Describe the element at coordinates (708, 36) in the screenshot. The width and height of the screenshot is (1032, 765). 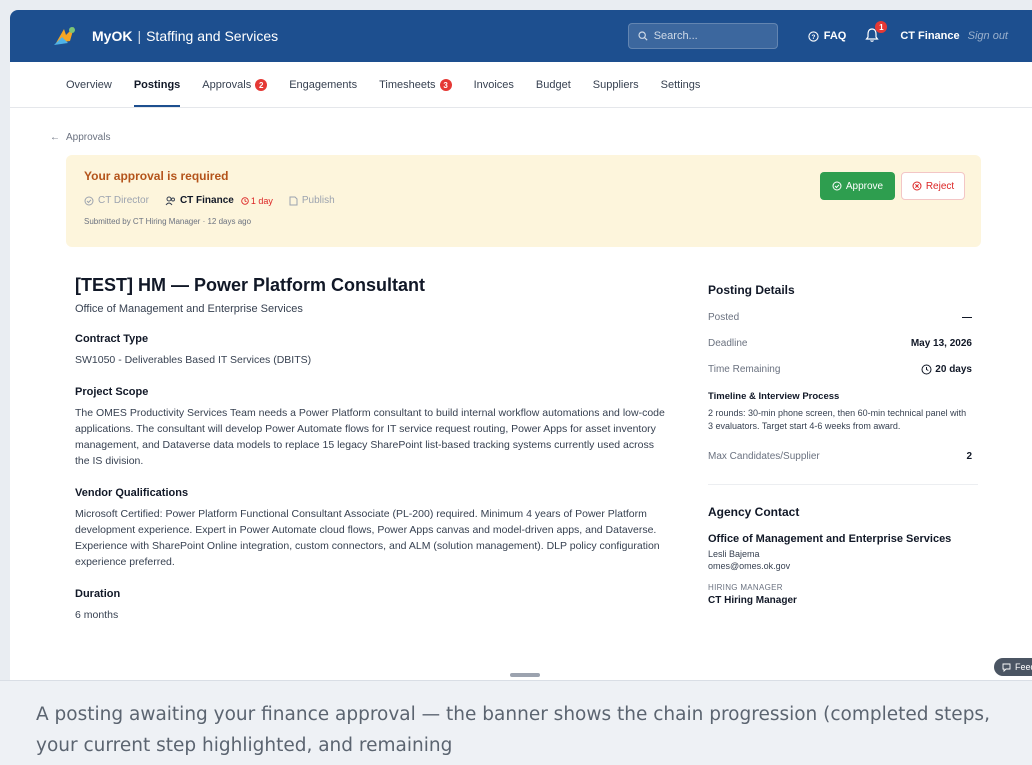
I see `search-input` at that location.